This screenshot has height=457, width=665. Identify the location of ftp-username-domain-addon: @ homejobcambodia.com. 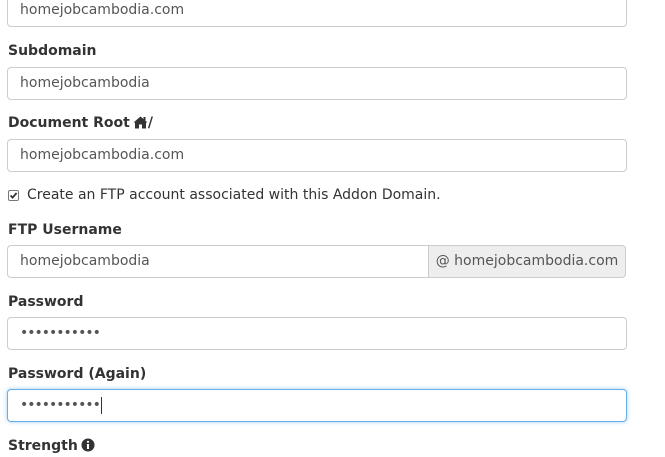
(527, 261).